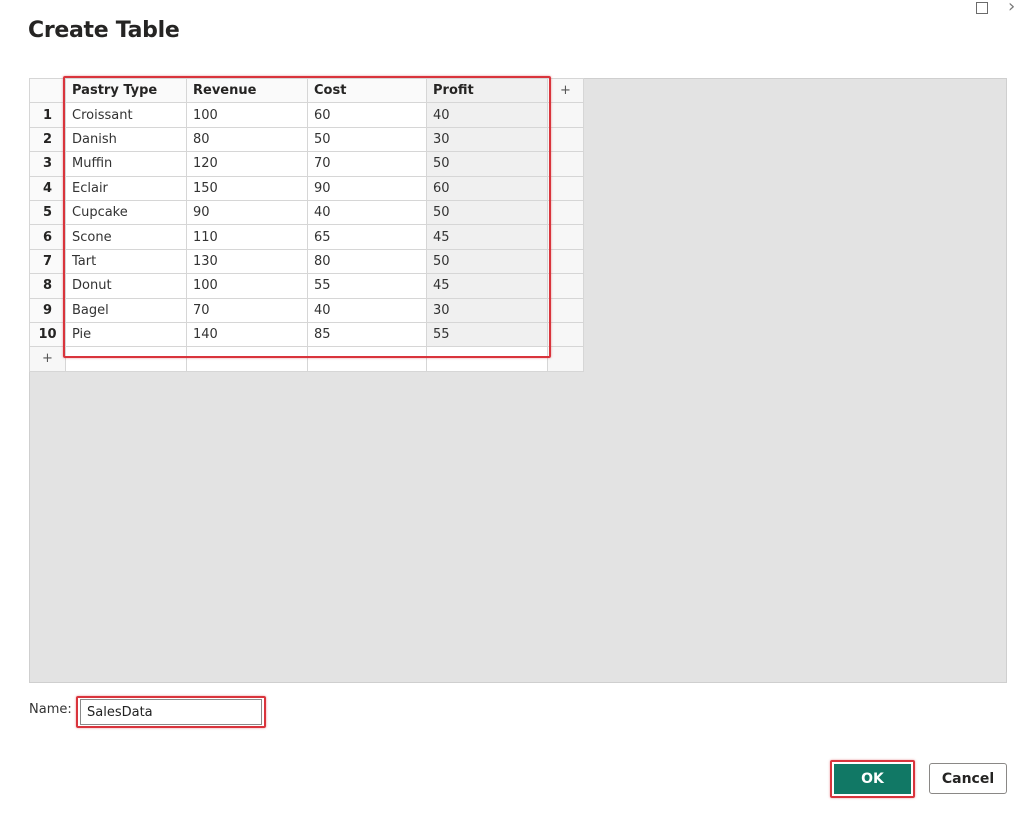 The image size is (1024, 819). Describe the element at coordinates (50, 709) in the screenshot. I see `name-label: Name:` at that location.